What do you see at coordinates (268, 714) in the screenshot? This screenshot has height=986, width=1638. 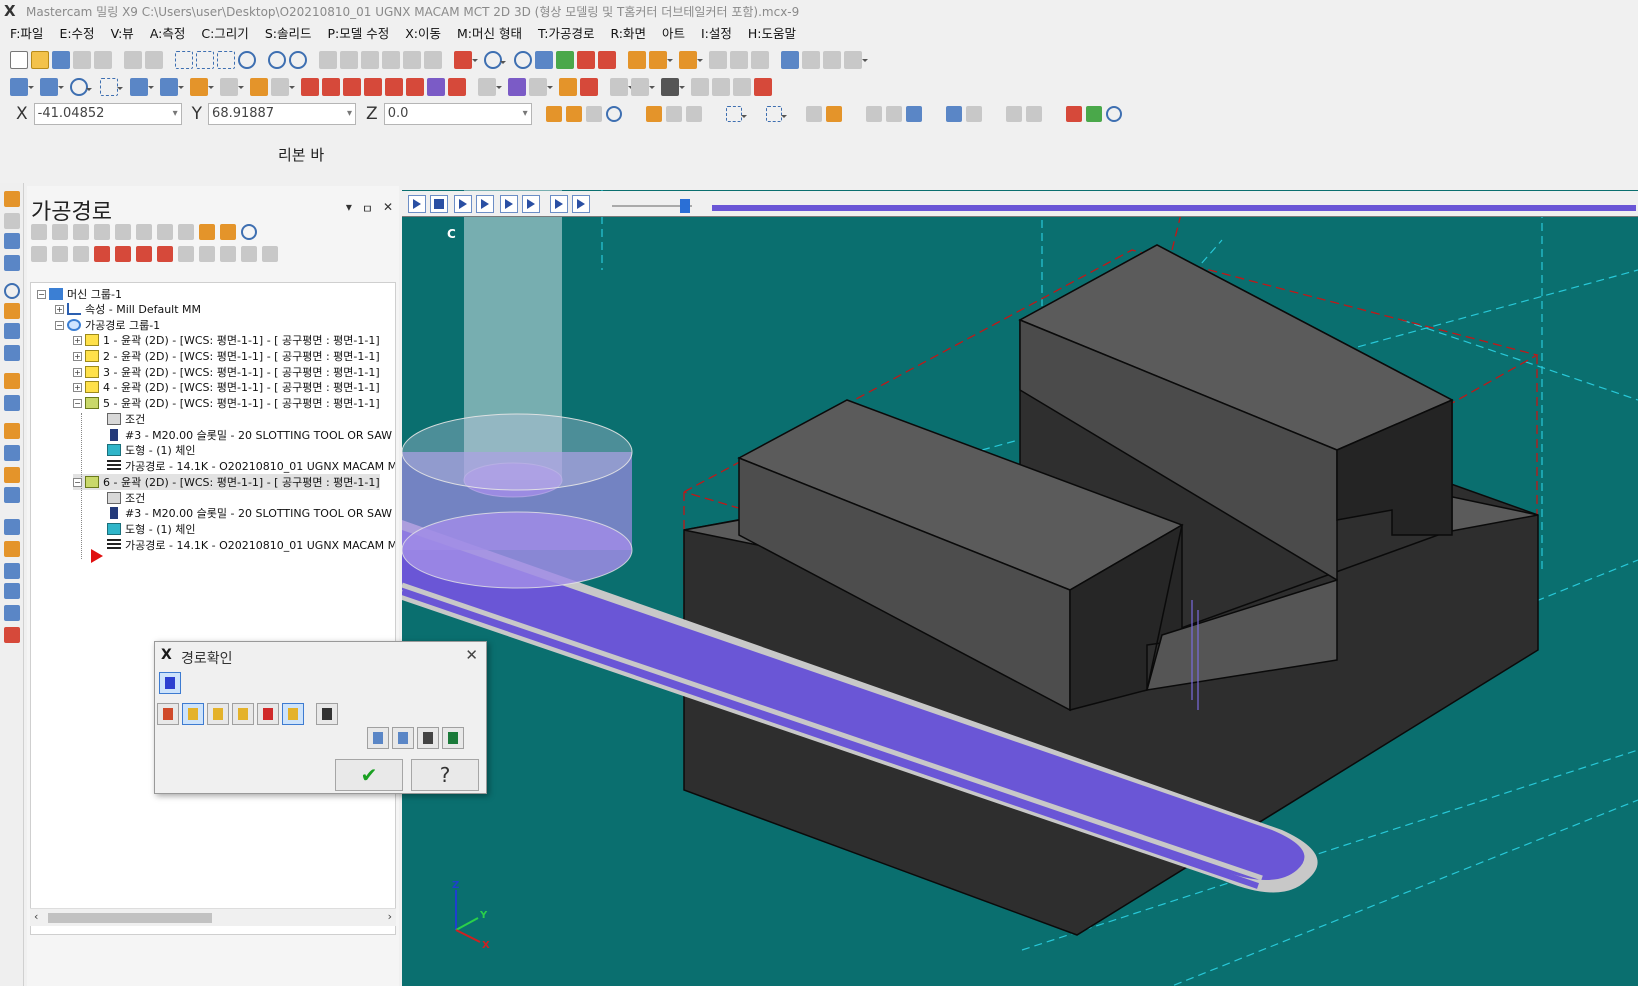 I see `rapid-toggle-icon` at bounding box center [268, 714].